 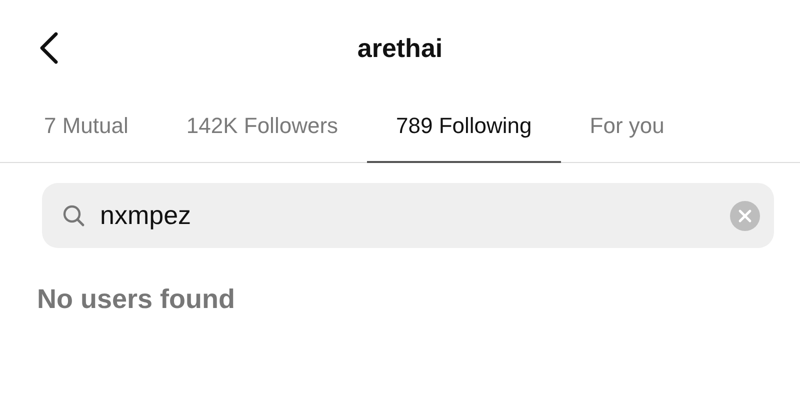 I want to click on search-field: nxmpez, so click(x=408, y=215).